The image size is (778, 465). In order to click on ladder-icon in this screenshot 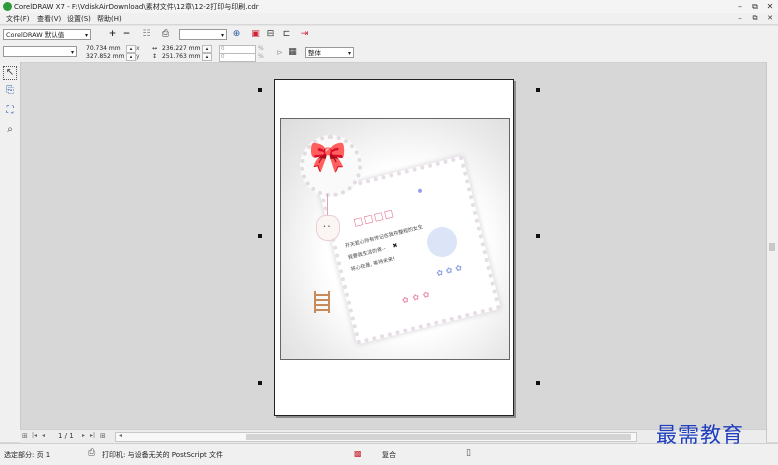, I will do `click(322, 302)`.